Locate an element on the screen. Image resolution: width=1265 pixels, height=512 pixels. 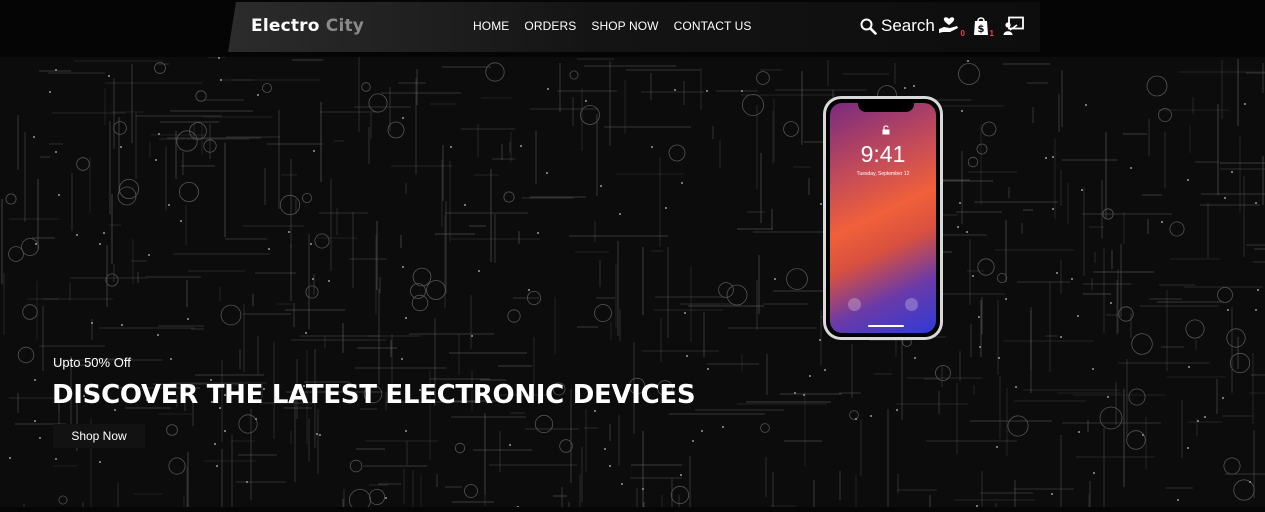
shopping-bag-icon: $ is located at coordinates (981, 26).